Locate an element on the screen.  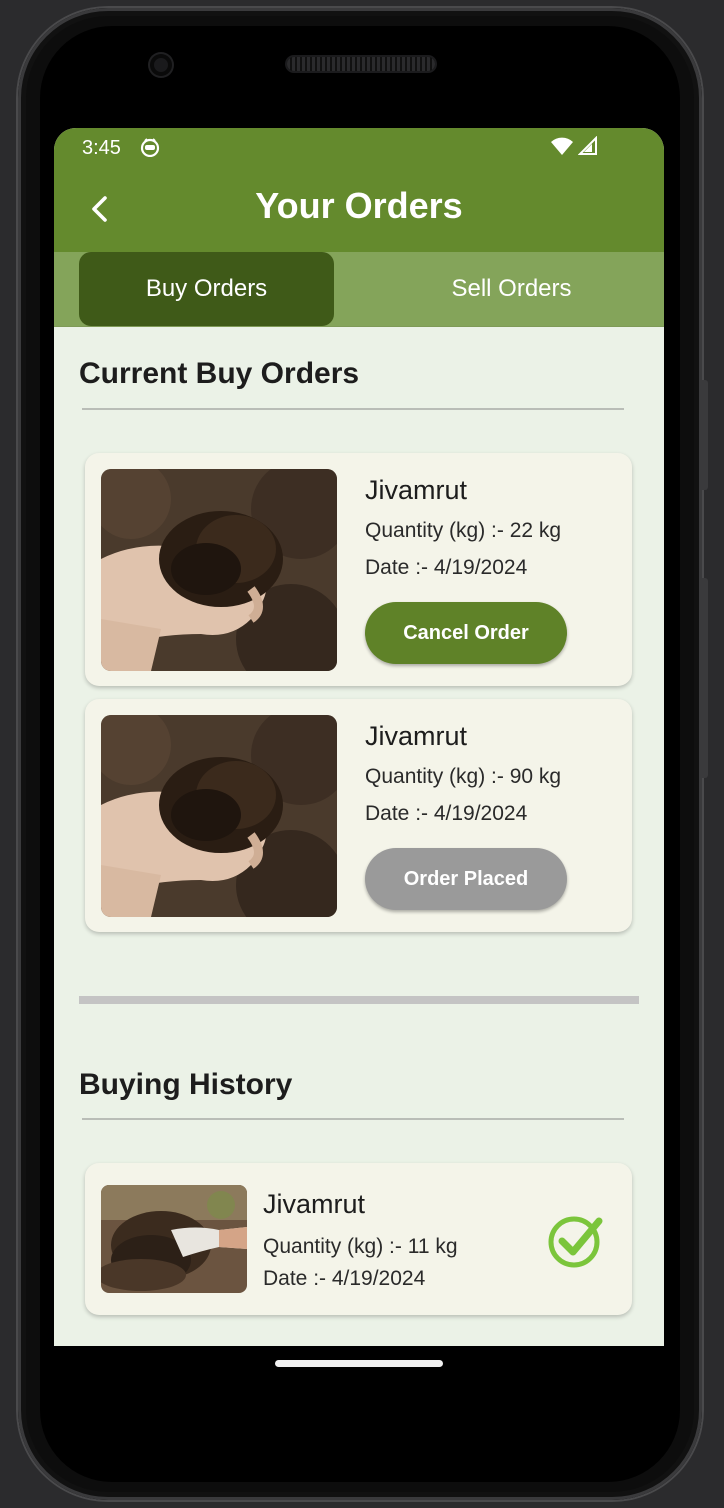
status-icons is located at coordinates (574, 146).